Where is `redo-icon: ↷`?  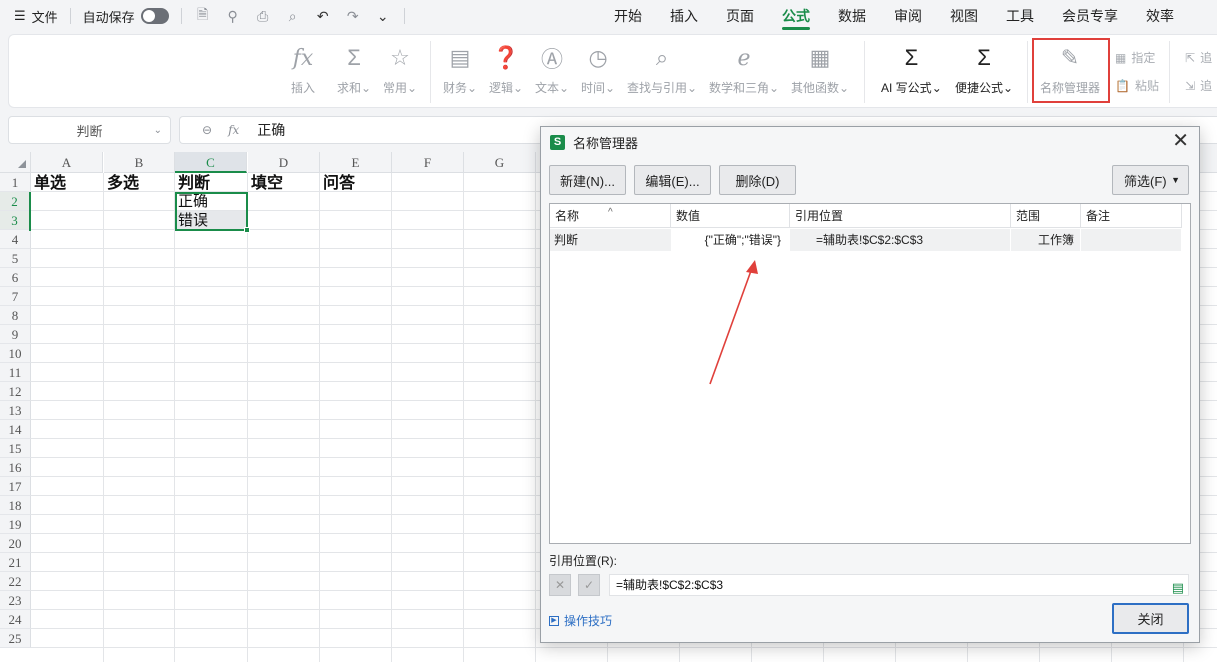 redo-icon: ↷ is located at coordinates (353, 16).